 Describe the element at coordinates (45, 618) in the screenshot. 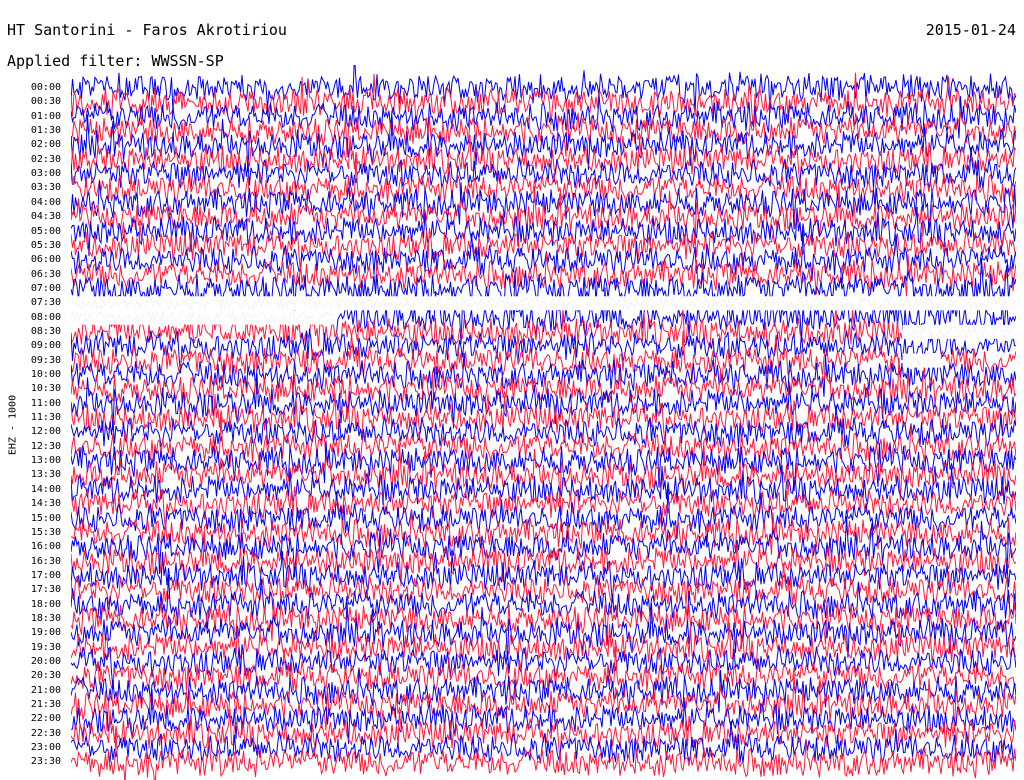

I see `time-label: 18:30` at that location.